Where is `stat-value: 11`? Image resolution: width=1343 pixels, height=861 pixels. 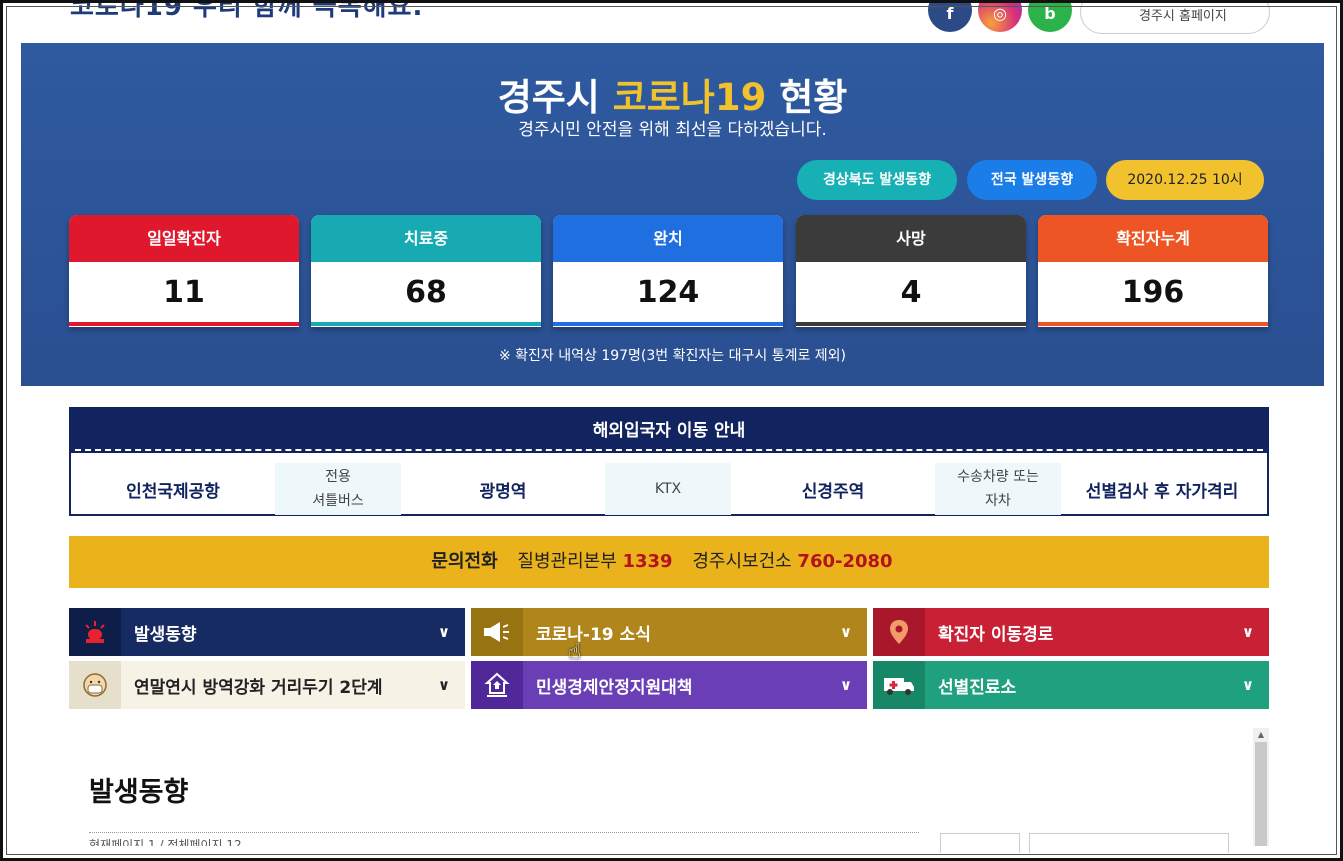
stat-value: 11 is located at coordinates (184, 292).